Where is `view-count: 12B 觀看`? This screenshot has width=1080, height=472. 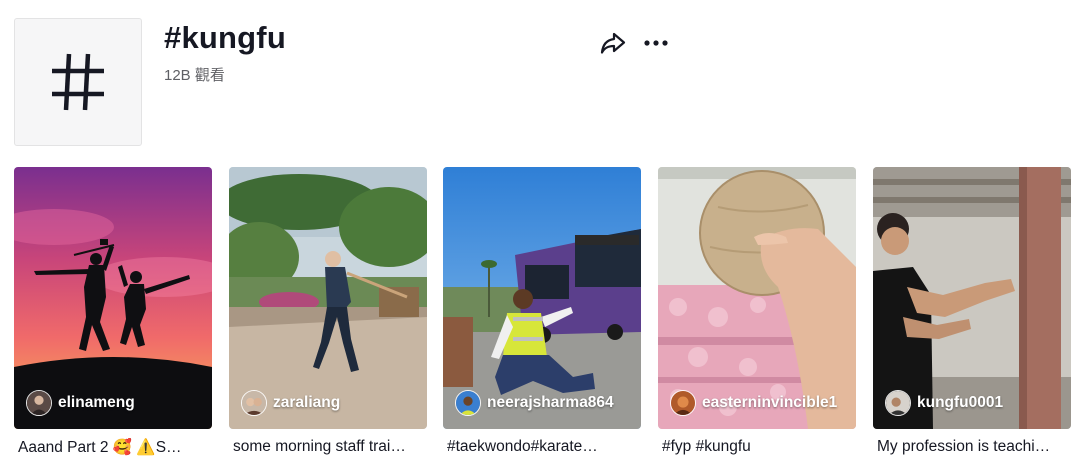 view-count: 12B 觀看 is located at coordinates (194, 75).